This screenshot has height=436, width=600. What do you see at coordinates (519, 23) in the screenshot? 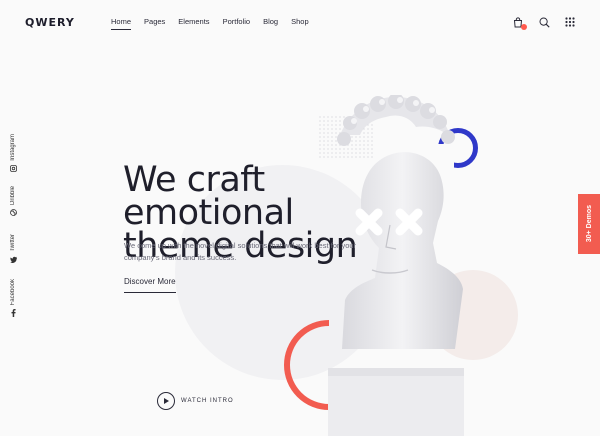
I see `cart-icon` at bounding box center [519, 23].